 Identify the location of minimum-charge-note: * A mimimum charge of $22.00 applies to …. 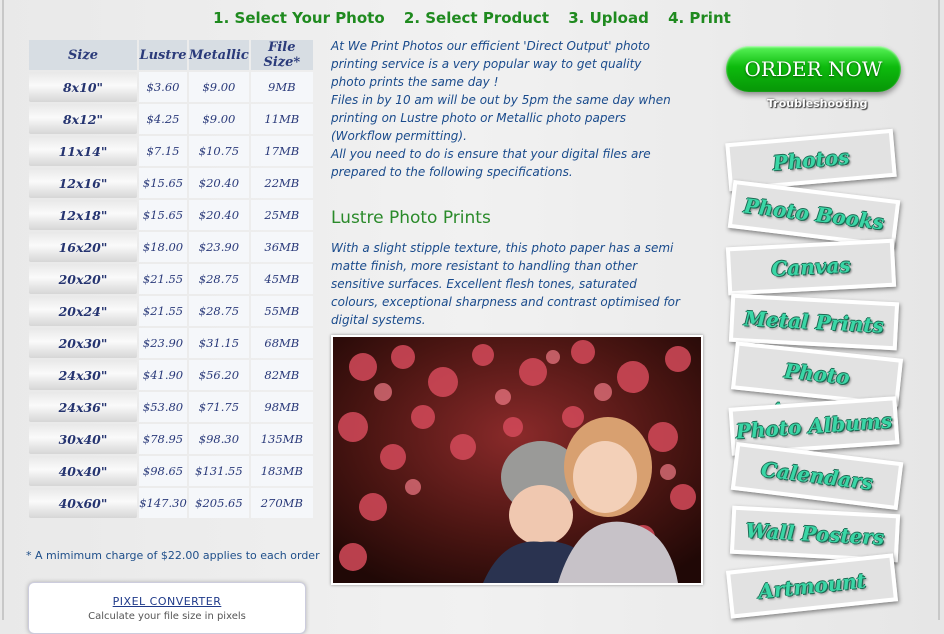
(173, 555).